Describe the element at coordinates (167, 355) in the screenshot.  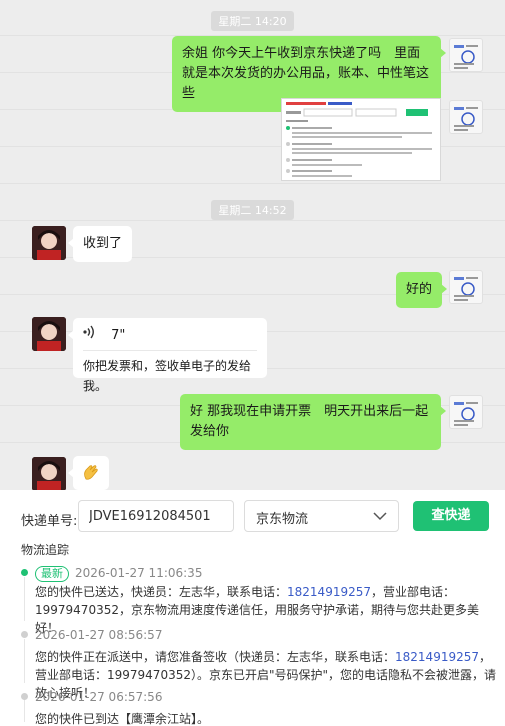
I see `voice-message: 7" 你把发票和，签收单电子的发给我。` at that location.